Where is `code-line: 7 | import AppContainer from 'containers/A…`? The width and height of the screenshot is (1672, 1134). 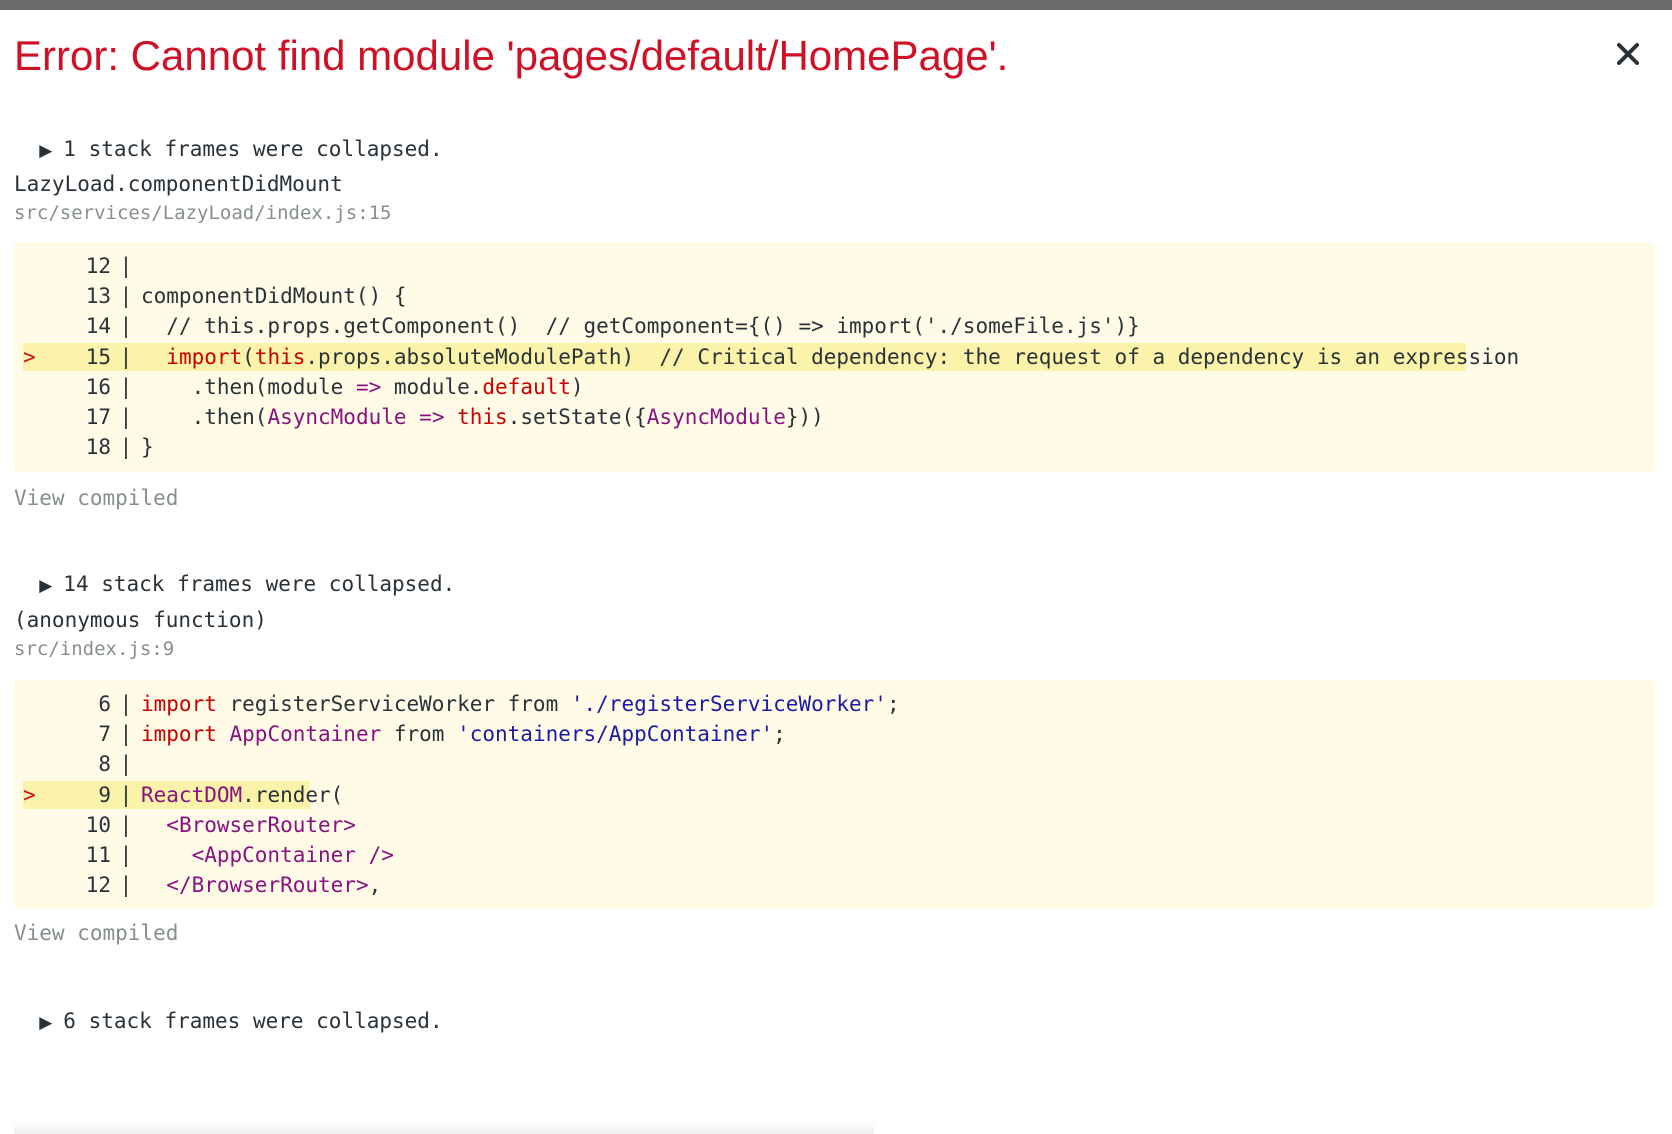
code-line: 7 | import AppContainer from 'containers/A… is located at coordinates (404, 734).